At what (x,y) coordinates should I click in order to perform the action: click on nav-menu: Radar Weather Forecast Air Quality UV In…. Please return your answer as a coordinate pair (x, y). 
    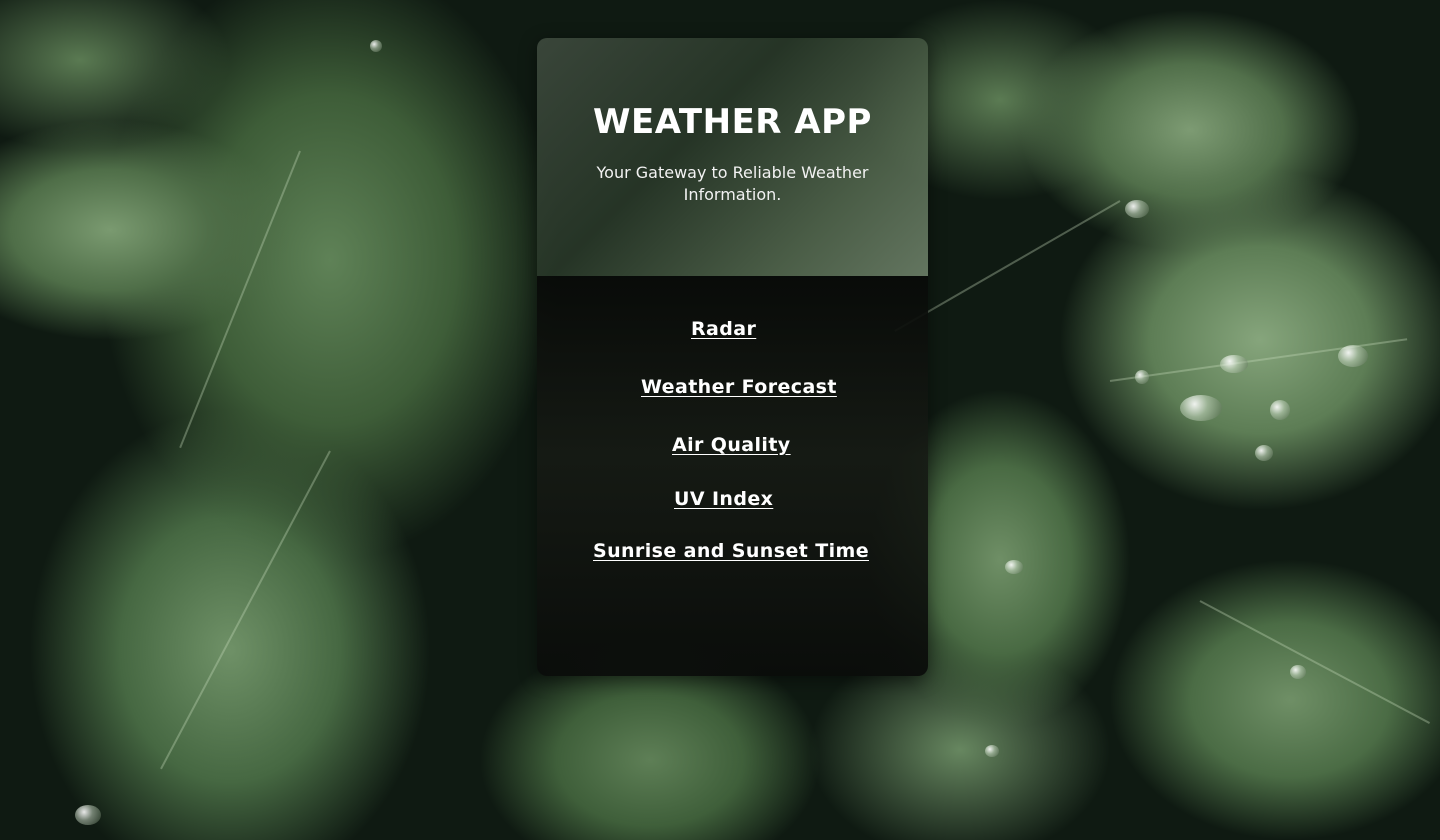
    Looking at the image, I should click on (732, 476).